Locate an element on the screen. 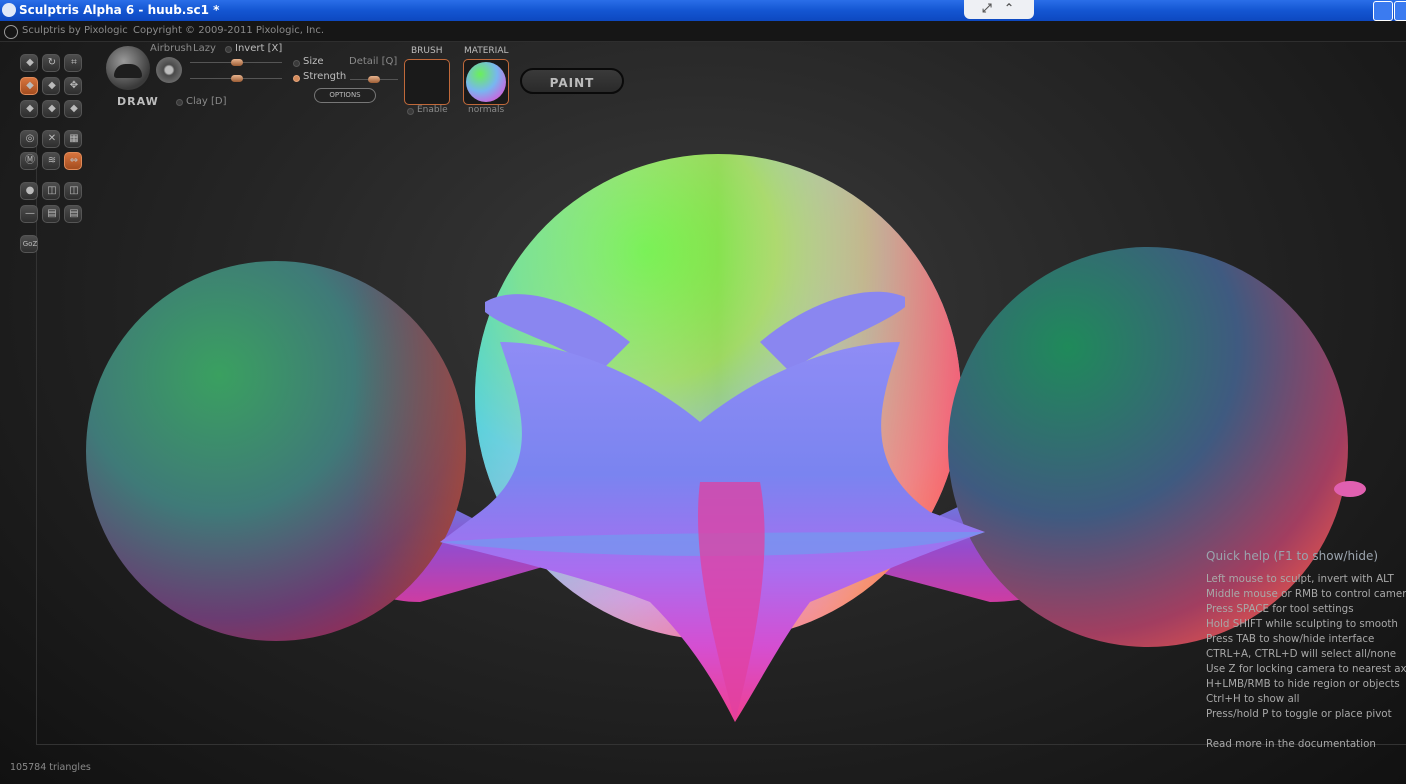 The width and height of the screenshot is (1406, 784). inflate-icon: ◆ is located at coordinates (51, 86).